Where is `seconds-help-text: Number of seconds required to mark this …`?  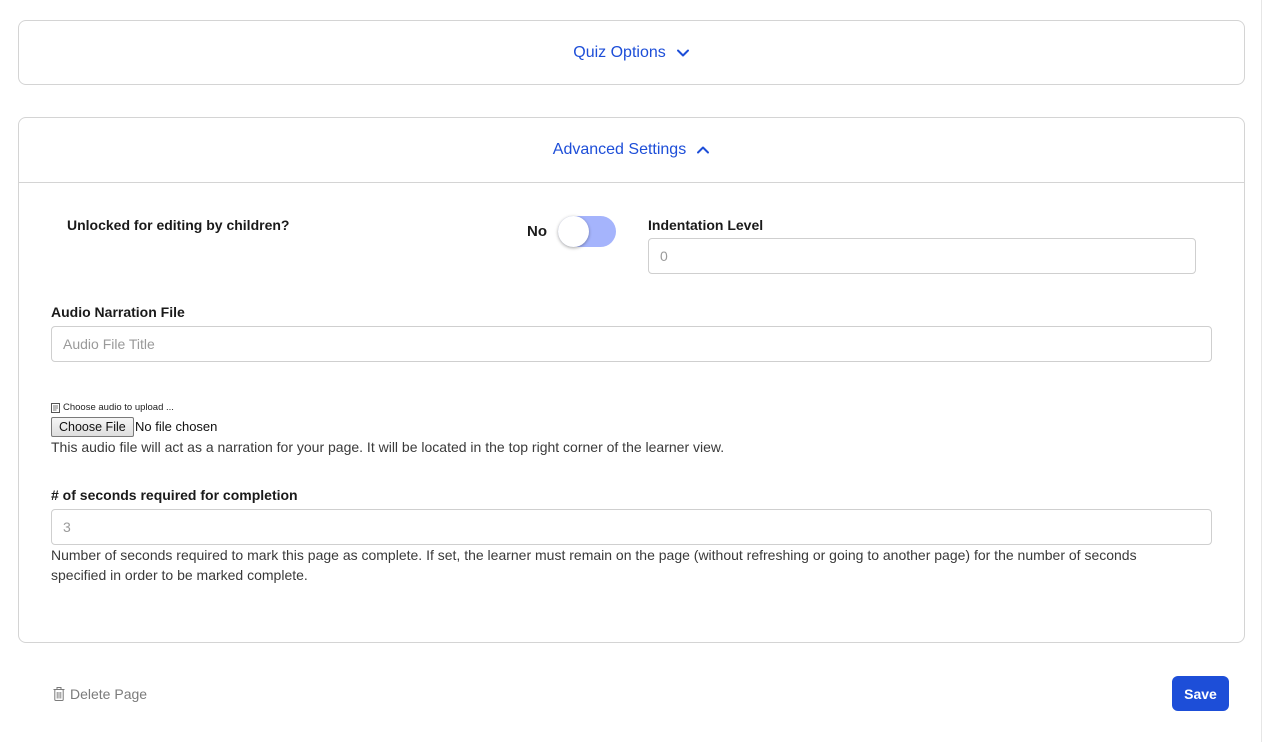 seconds-help-text: Number of seconds required to mark this … is located at coordinates (594, 565).